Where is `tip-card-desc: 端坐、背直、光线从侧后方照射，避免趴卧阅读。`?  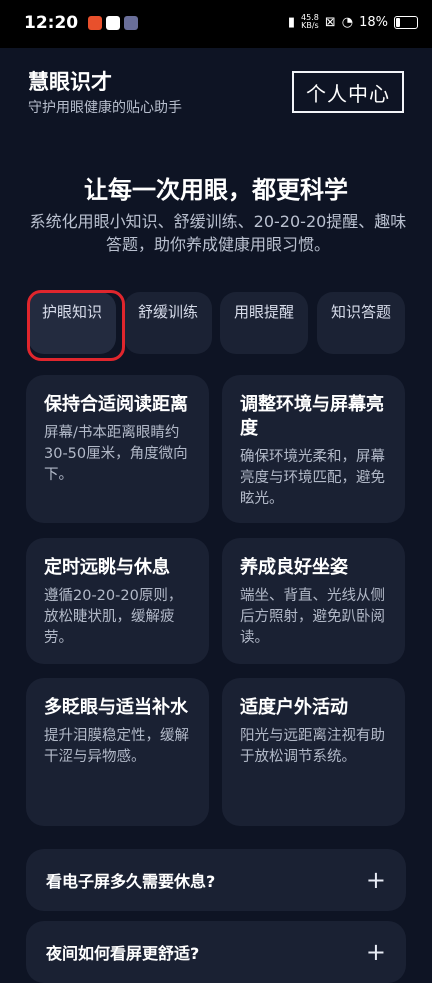
tip-card-desc: 端坐、背直、光线从侧后方照射，避免趴卧阅读。 is located at coordinates (312, 617).